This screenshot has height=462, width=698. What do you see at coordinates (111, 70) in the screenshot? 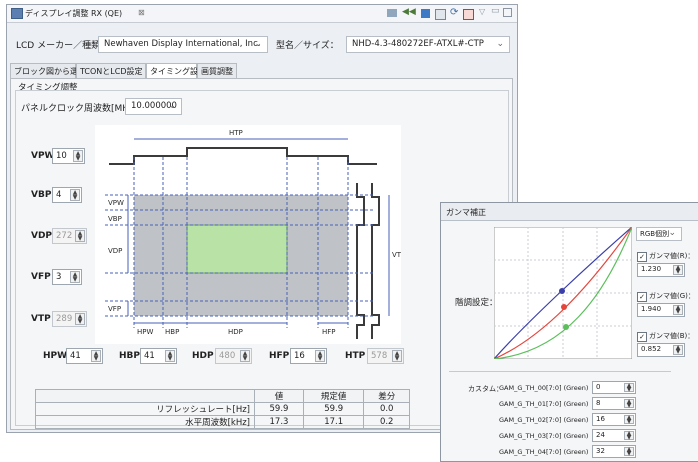
I see `tab-tcon-lcd: TCONとLCD設定` at bounding box center [111, 70].